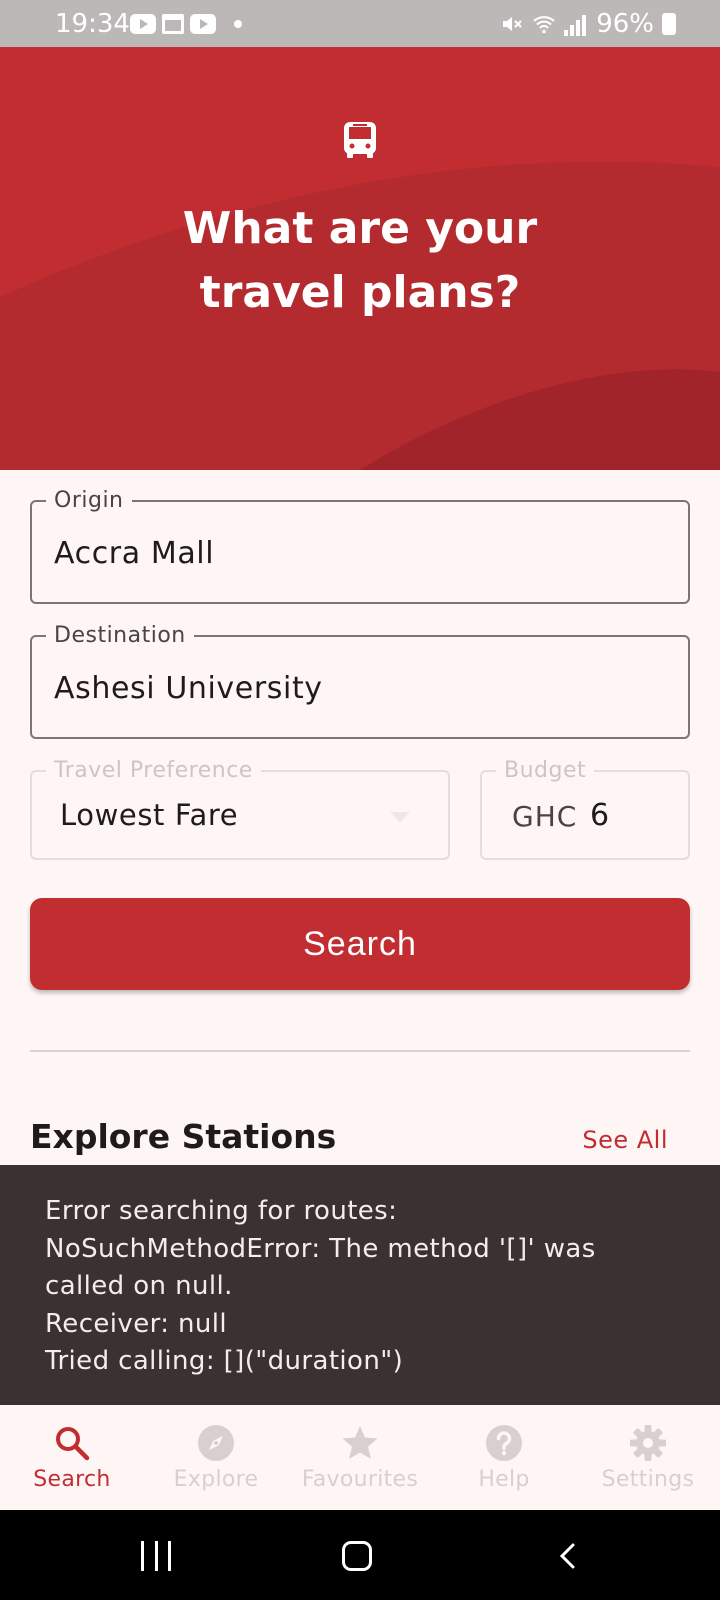 The height and width of the screenshot is (1600, 720). Describe the element at coordinates (156, 1556) in the screenshot. I see `recent-apps-button` at that location.